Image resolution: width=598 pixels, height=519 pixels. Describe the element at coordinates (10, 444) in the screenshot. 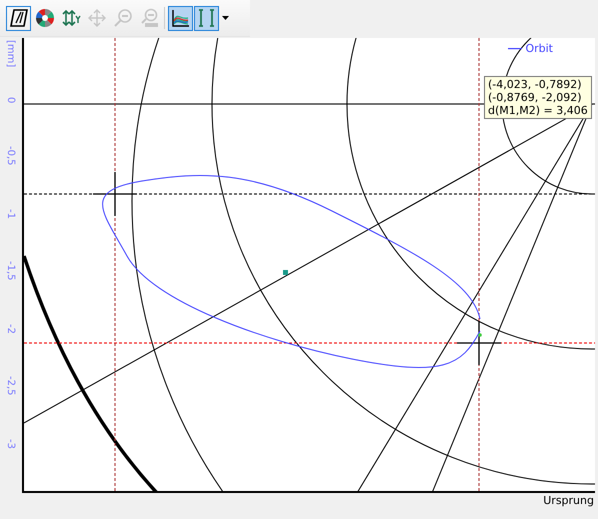

I see `tick-label: -3` at that location.